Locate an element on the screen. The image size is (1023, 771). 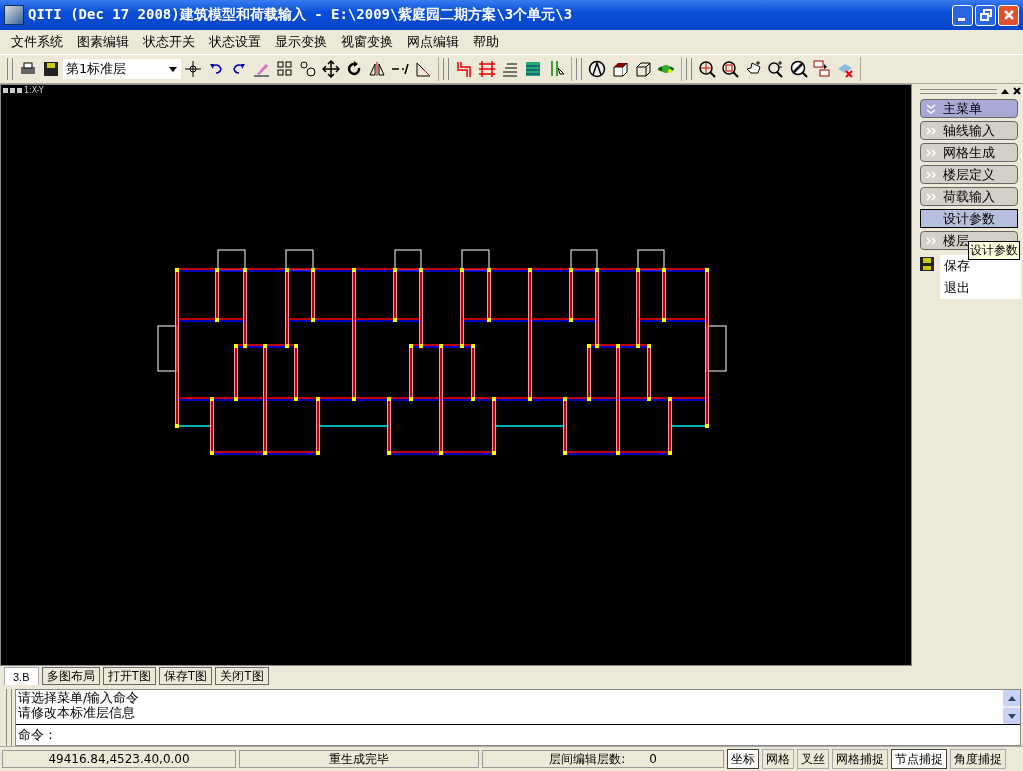
menu-item: 视窗变换 is located at coordinates (367, 42).